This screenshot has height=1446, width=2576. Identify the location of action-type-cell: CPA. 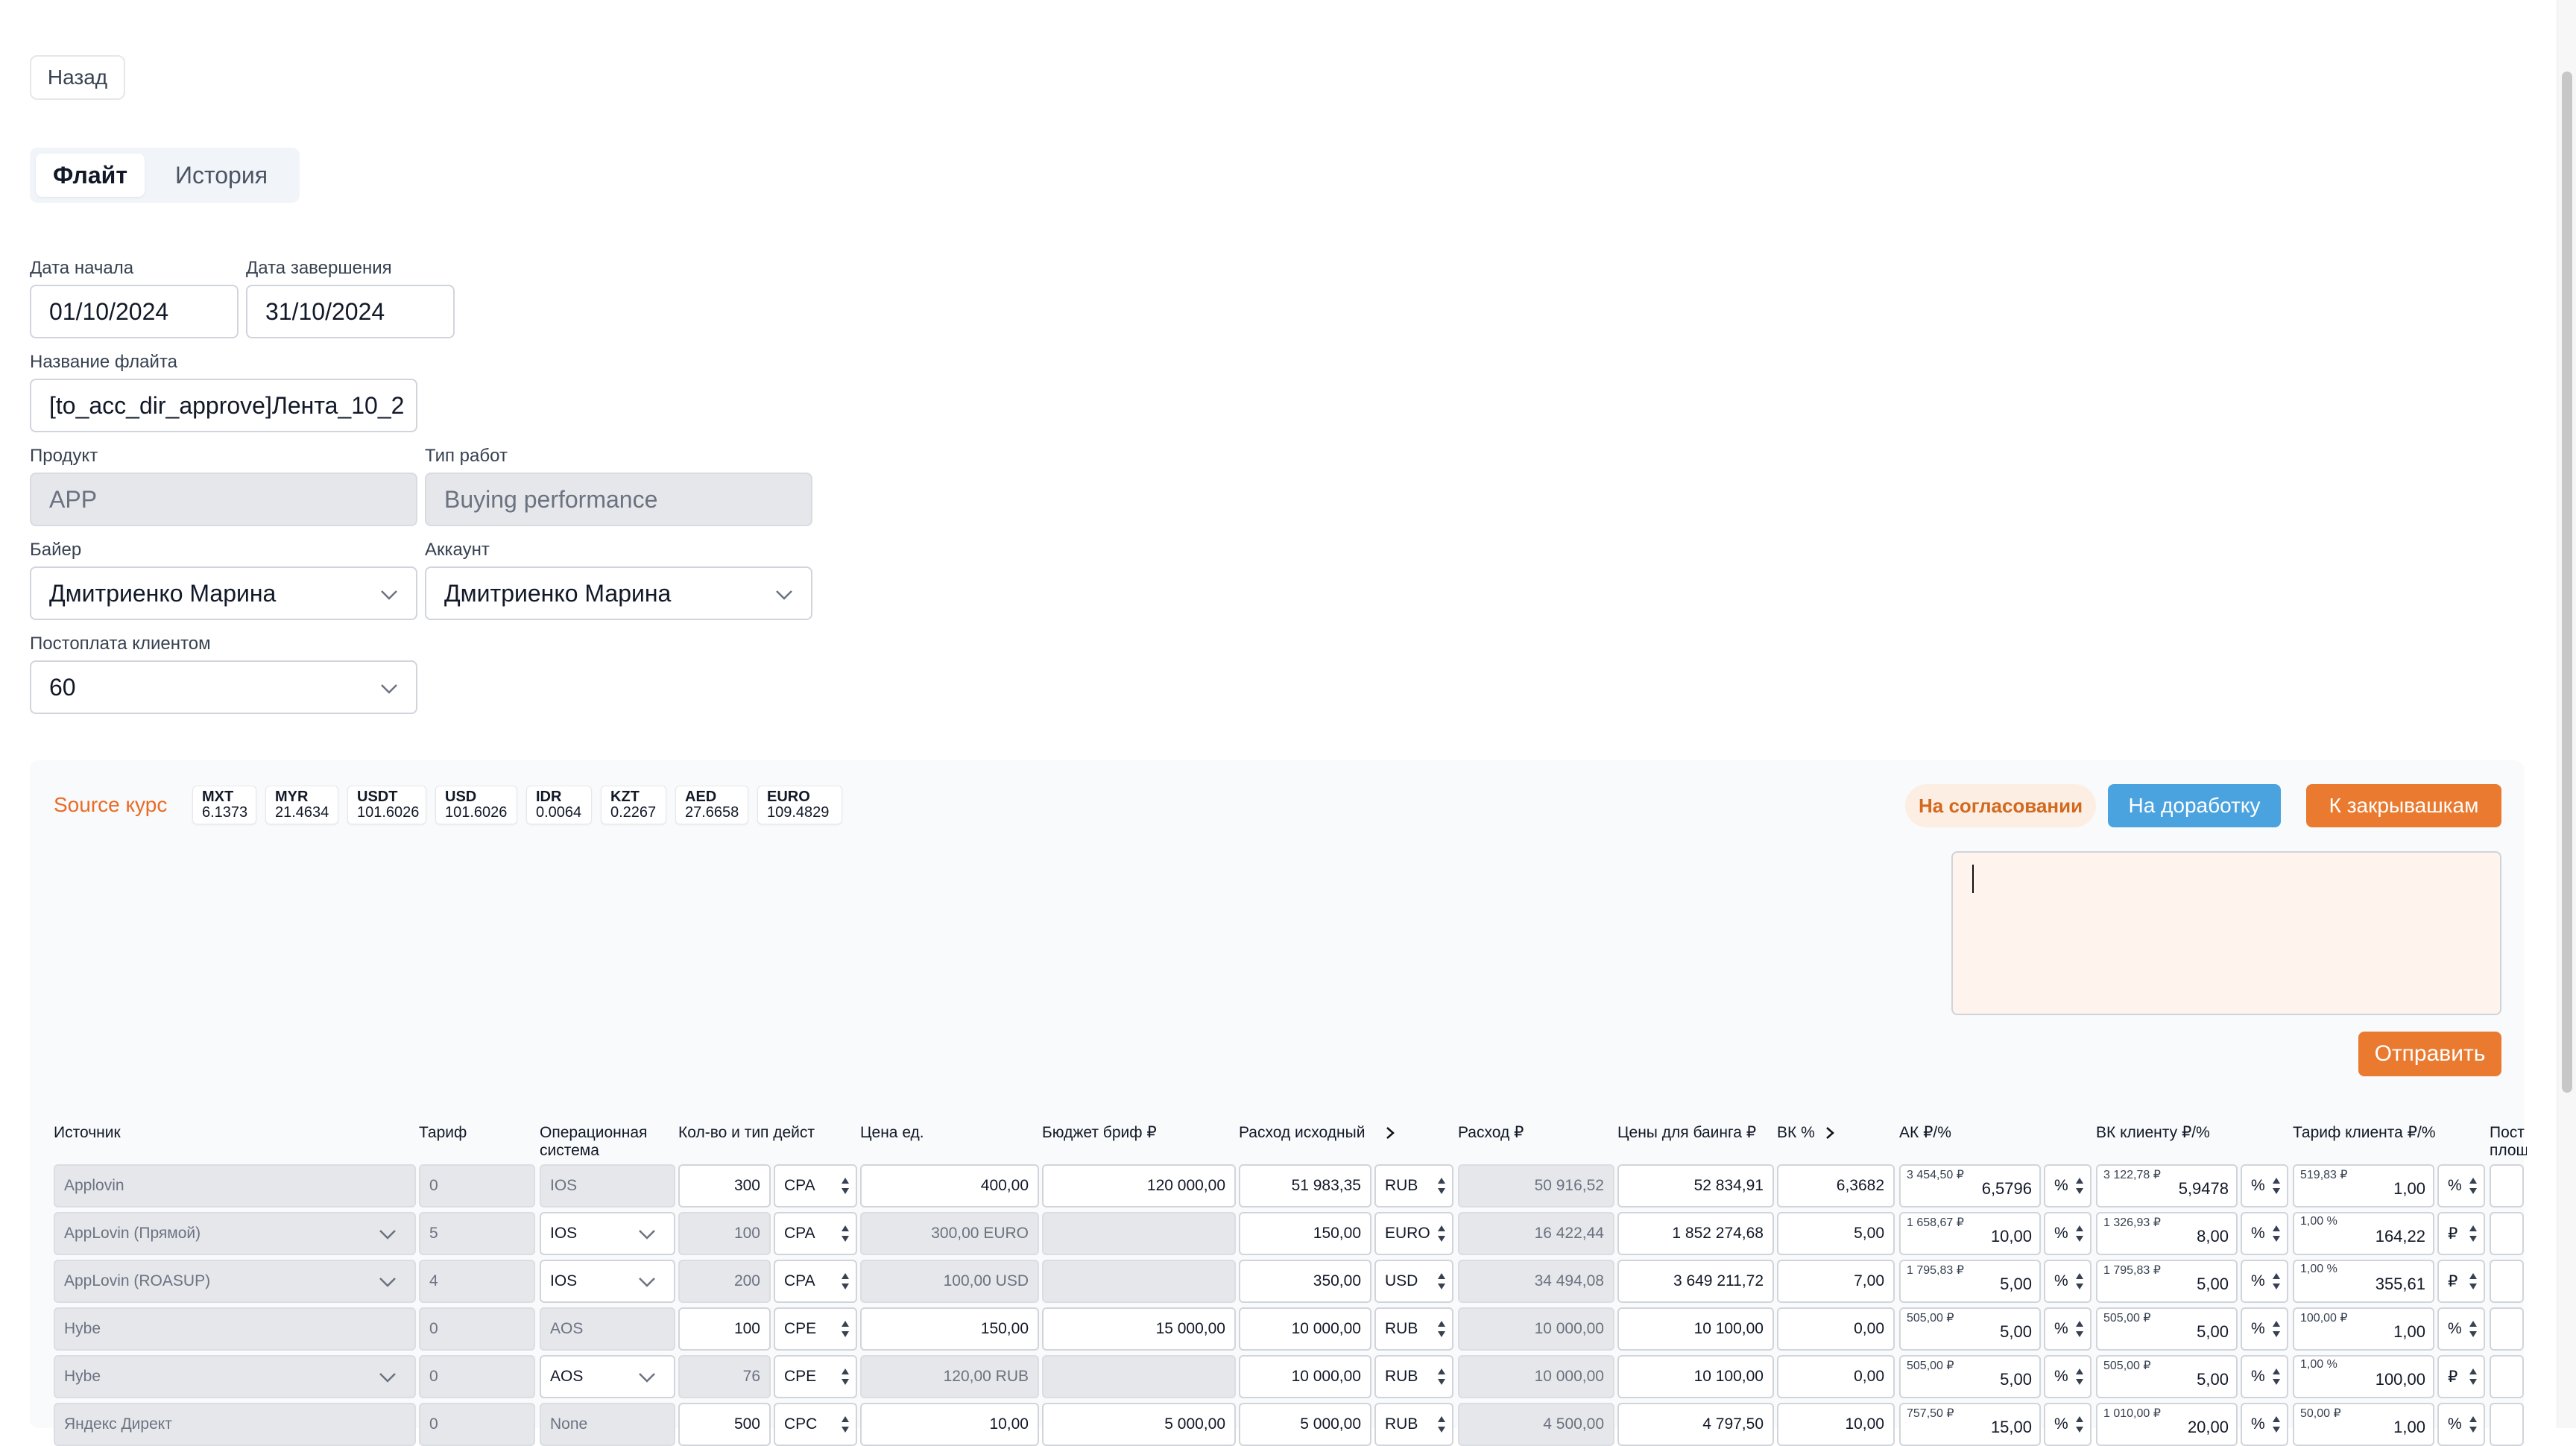
(816, 1233).